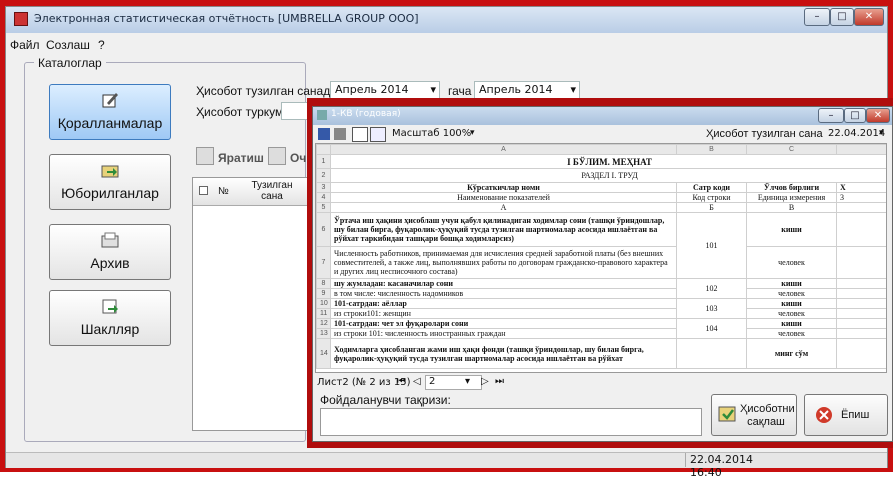 This screenshot has width=893, height=479. What do you see at coordinates (446, 48) in the screenshot?
I see `menu-bar: Файл Созлаш ?` at bounding box center [446, 48].